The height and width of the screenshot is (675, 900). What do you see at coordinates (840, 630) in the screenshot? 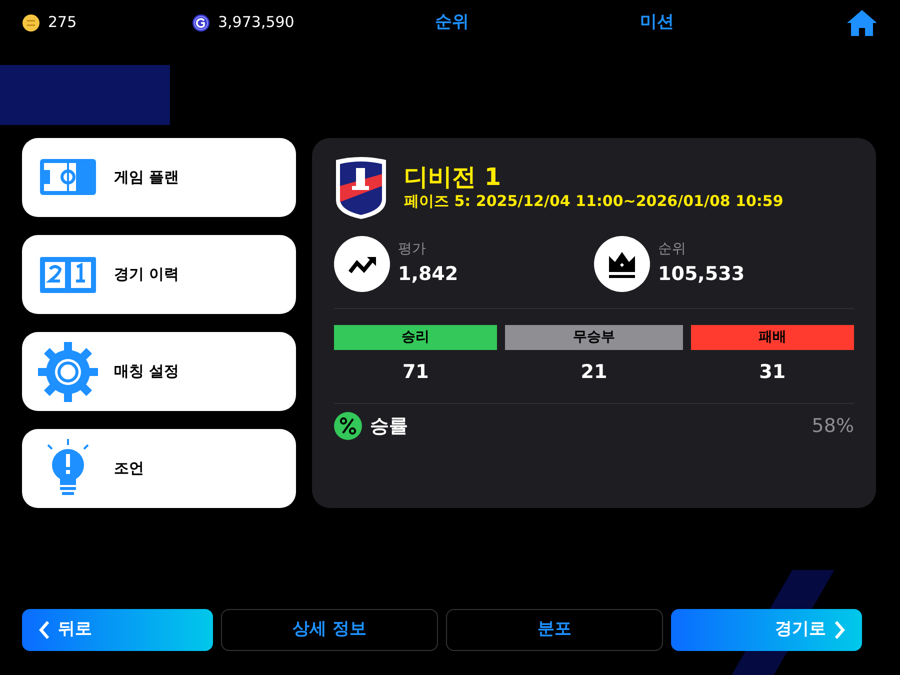
I see `chevron-right-icon` at bounding box center [840, 630].